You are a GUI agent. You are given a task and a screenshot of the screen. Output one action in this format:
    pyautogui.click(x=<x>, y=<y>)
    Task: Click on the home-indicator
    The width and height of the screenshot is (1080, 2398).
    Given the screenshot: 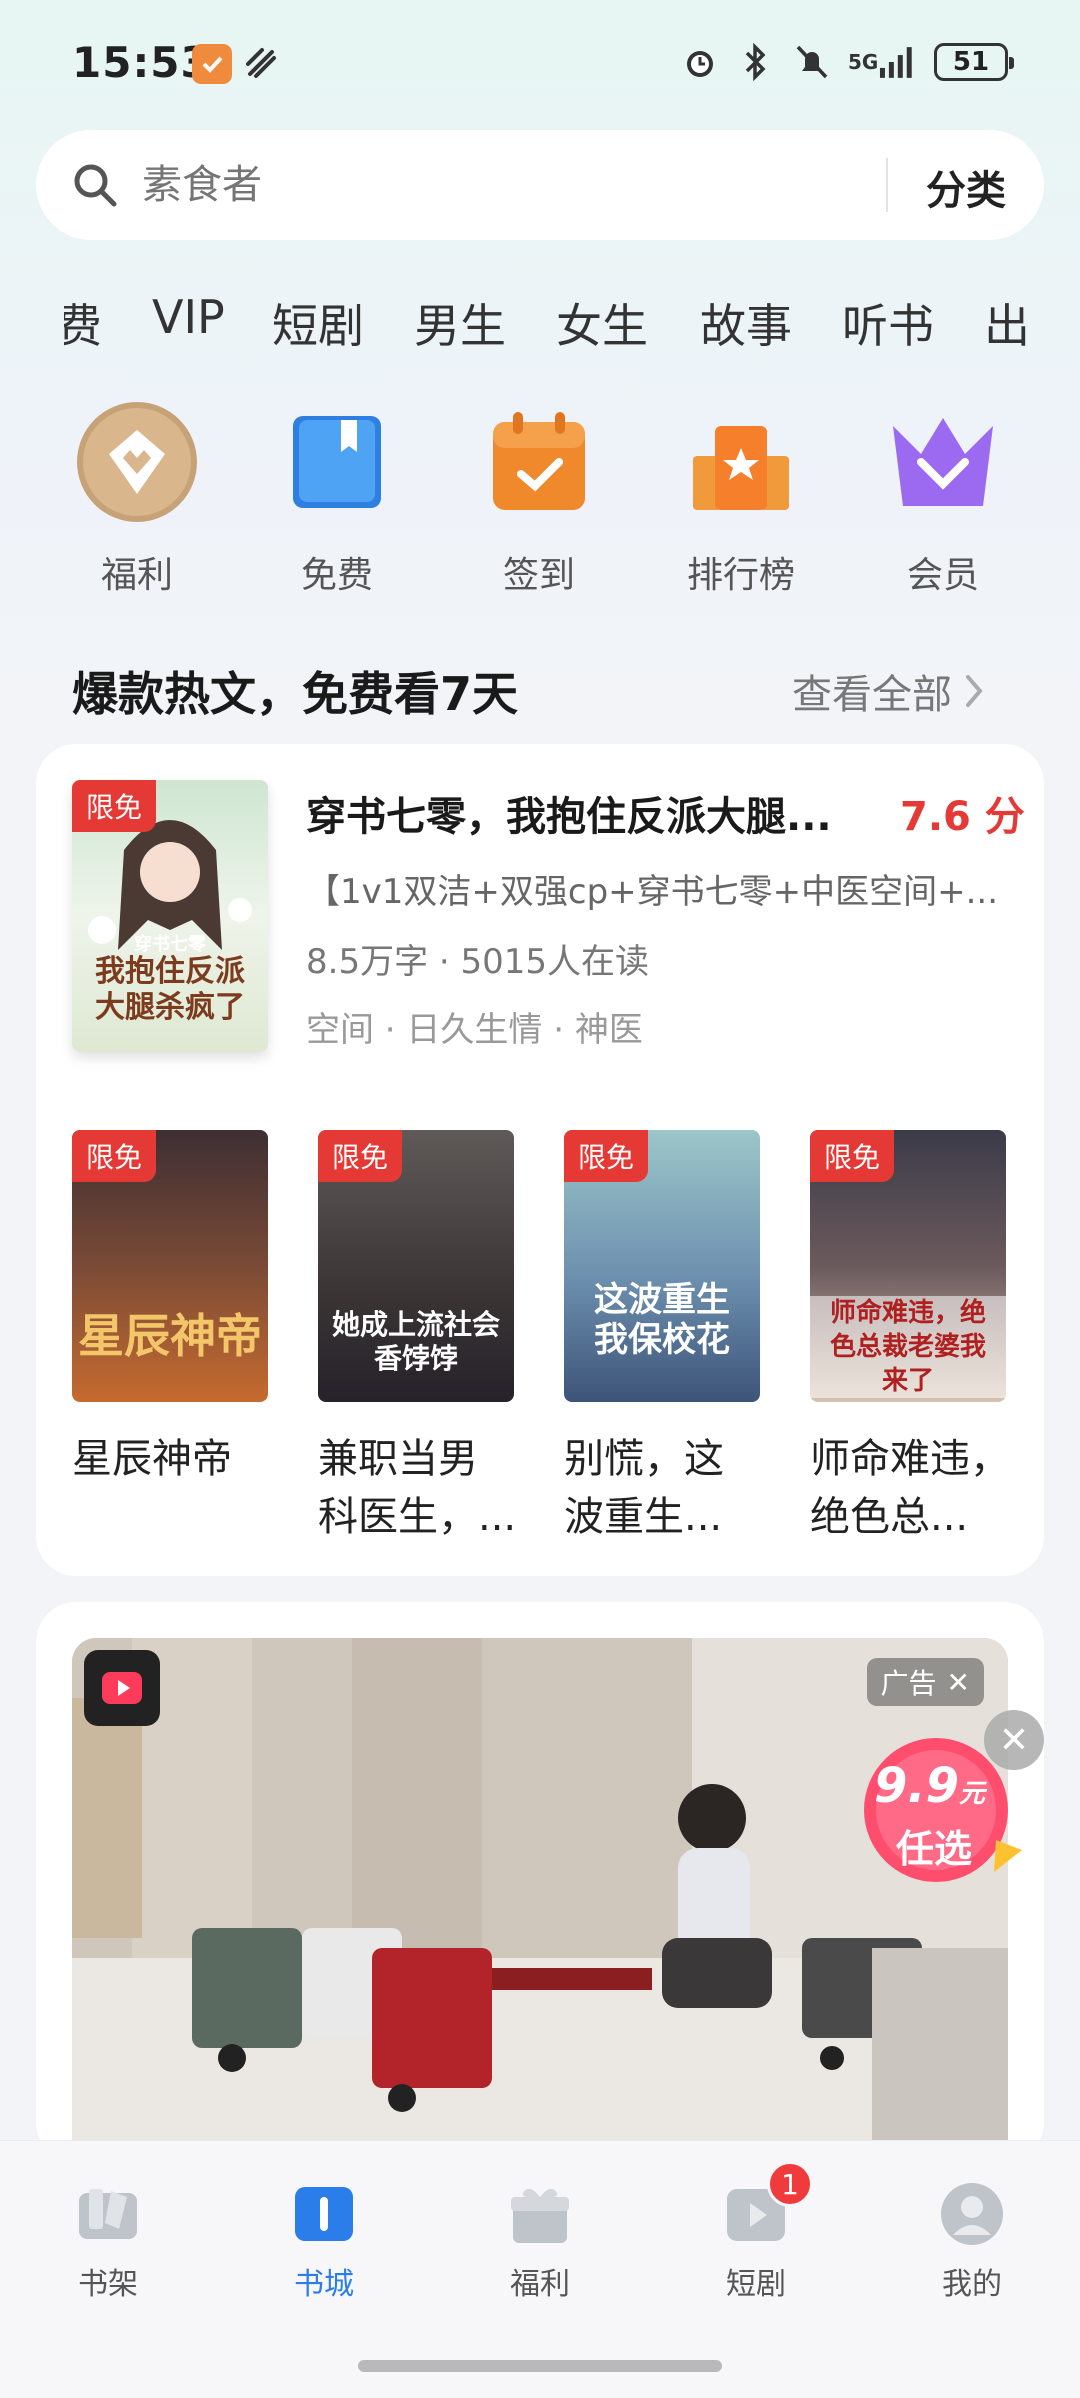 What is the action you would take?
    pyautogui.click(x=540, y=2366)
    